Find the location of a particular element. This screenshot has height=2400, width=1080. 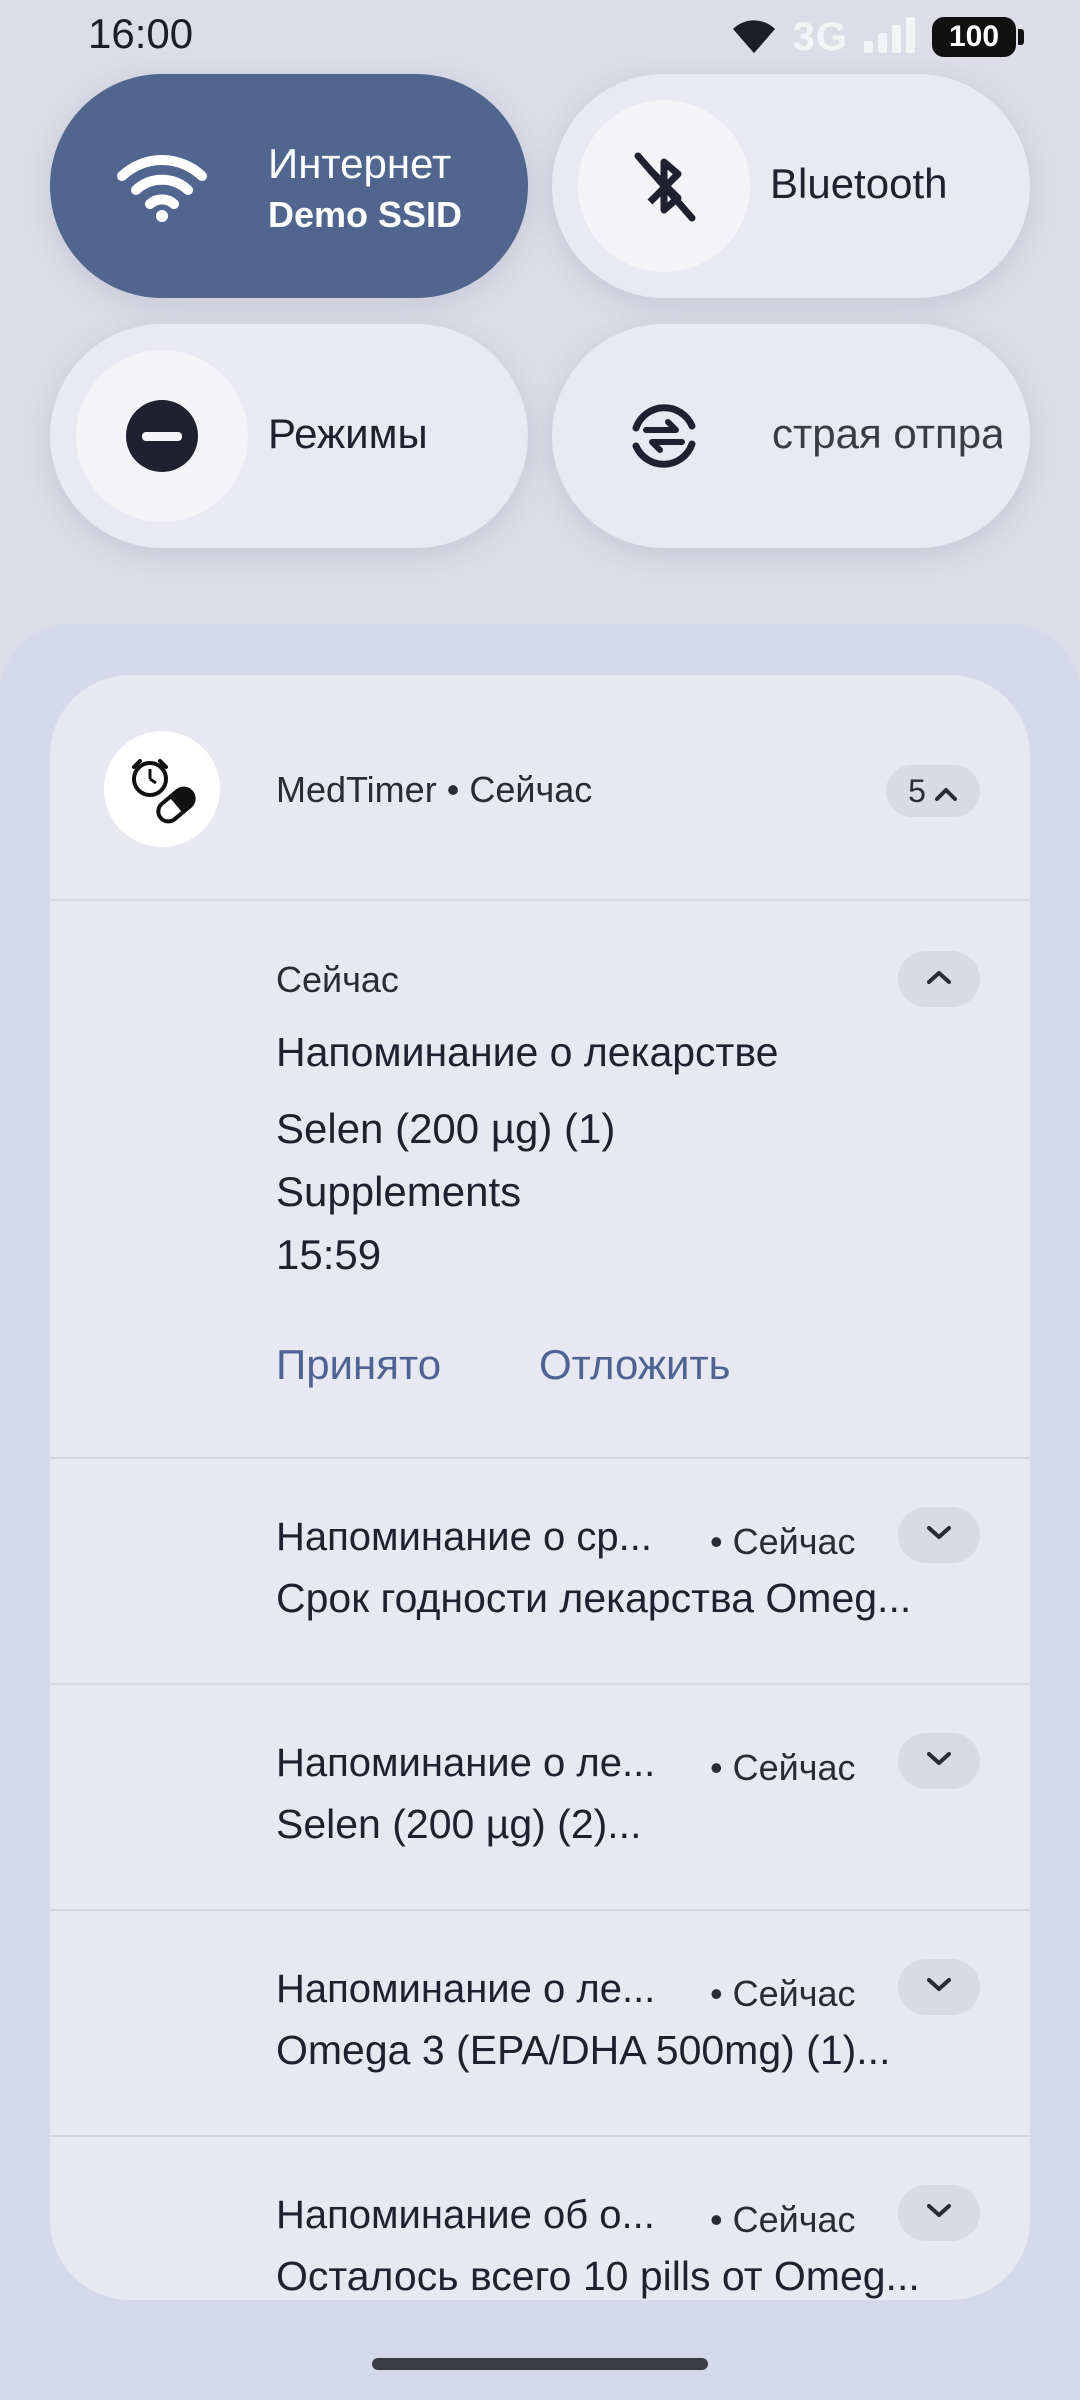

app-name: MedTimer is located at coordinates (356, 789).